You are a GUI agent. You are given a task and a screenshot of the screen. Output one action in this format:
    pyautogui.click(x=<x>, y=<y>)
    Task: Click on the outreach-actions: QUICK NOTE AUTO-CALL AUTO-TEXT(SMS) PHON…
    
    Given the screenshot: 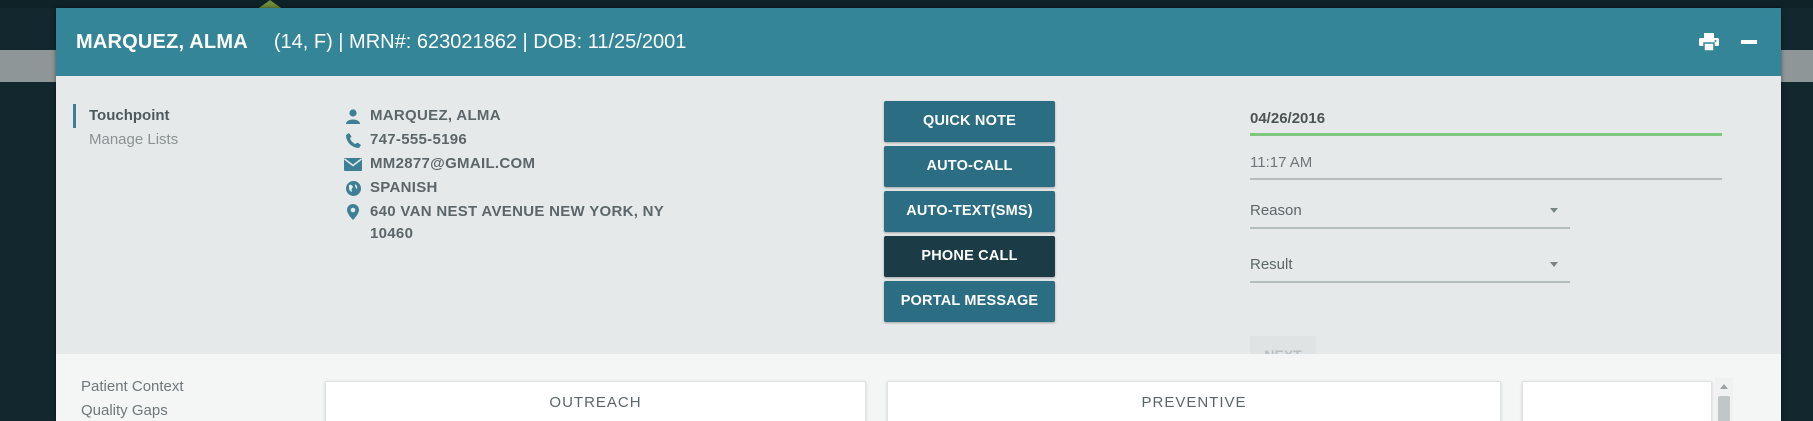 What is the action you would take?
    pyautogui.click(x=969, y=213)
    